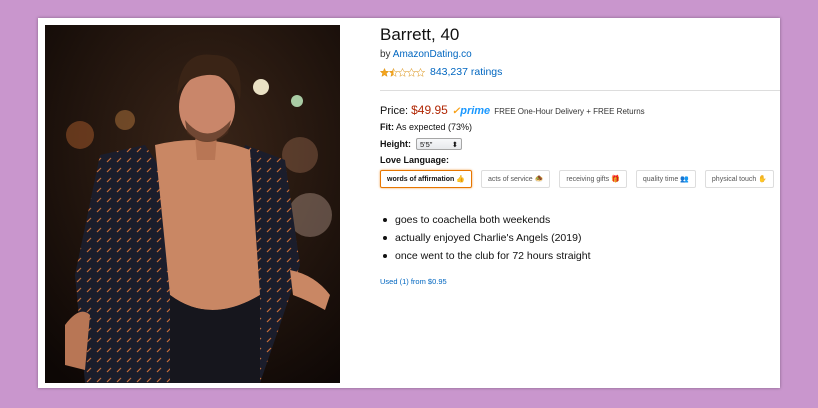 This screenshot has height=408, width=818. I want to click on prime-check-icon: ✓, so click(456, 111).